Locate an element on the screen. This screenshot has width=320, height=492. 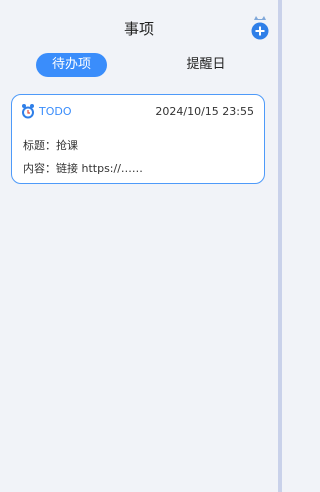
tab-bar: 待办项 提醒日 is located at coordinates (139, 66).